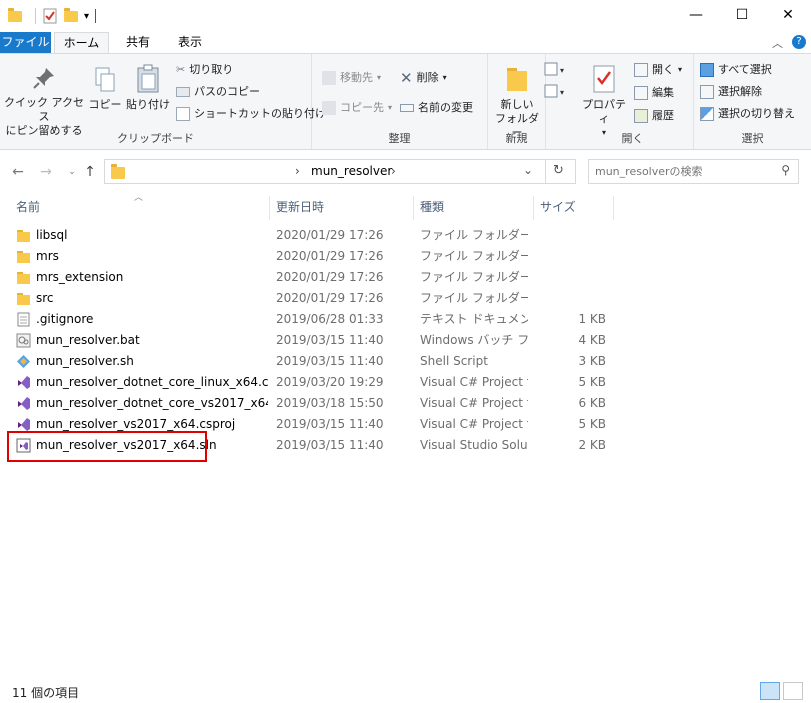 This screenshot has height=703, width=811. I want to click on paste-shortcut-button: ショートカットの貼り付け, so click(251, 114).